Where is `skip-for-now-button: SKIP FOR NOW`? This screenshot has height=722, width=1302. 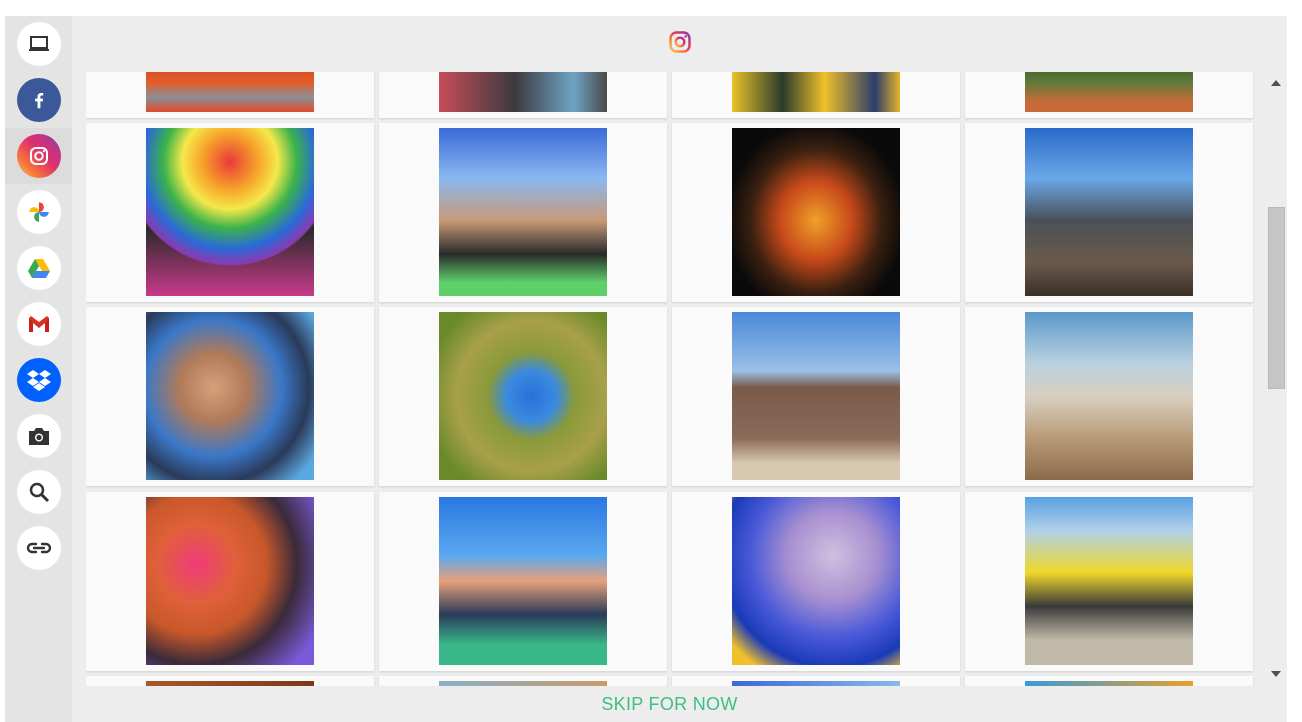 skip-for-now-button: SKIP FOR NOW is located at coordinates (669, 704).